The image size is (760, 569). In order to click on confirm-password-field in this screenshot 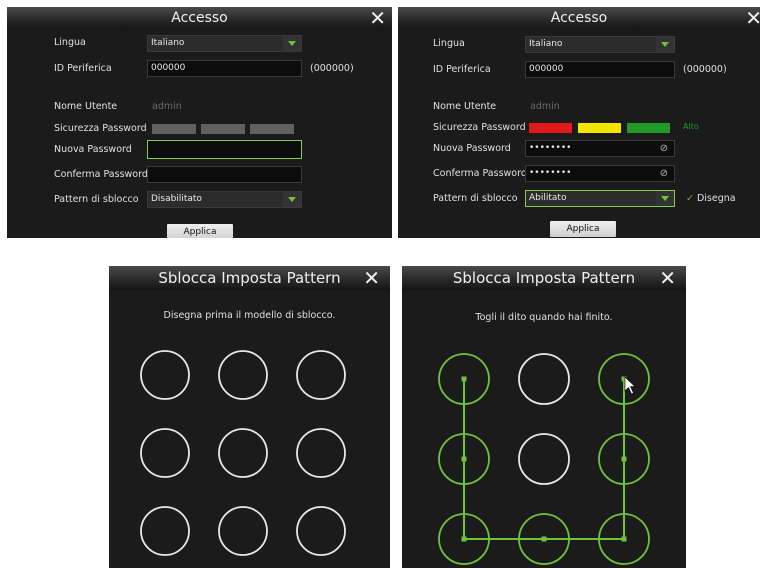, I will do `click(224, 174)`.